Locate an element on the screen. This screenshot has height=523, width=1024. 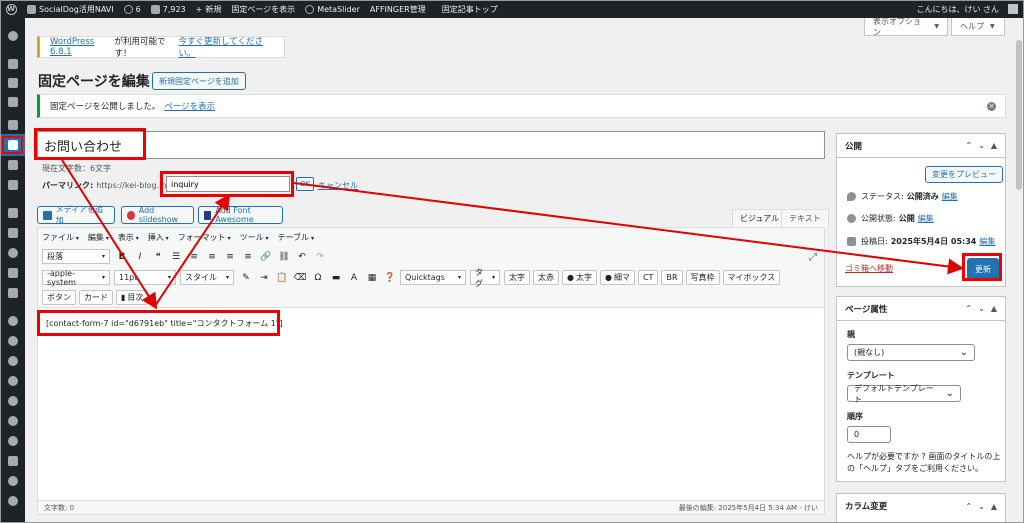
update-now-link: 今すぐ更新してください。 is located at coordinates (227, 47).